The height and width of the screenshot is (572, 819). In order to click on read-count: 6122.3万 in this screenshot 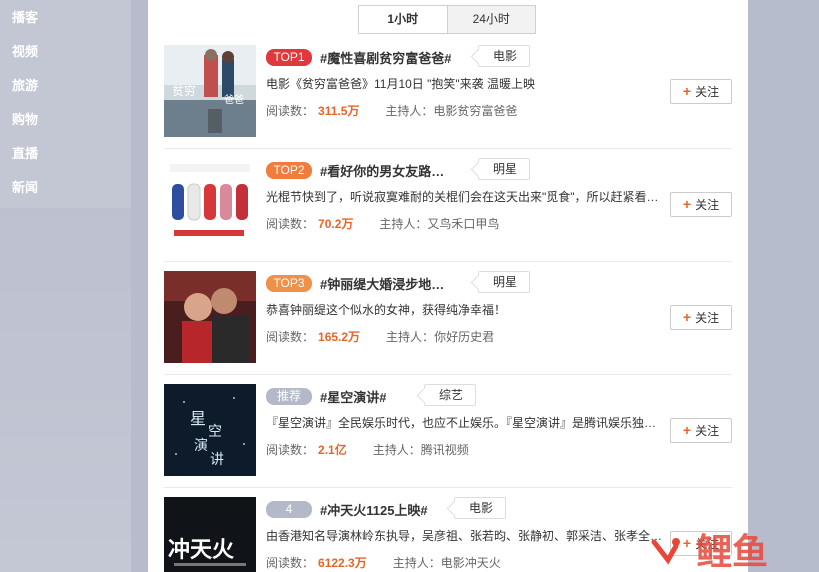, I will do `click(342, 563)`.